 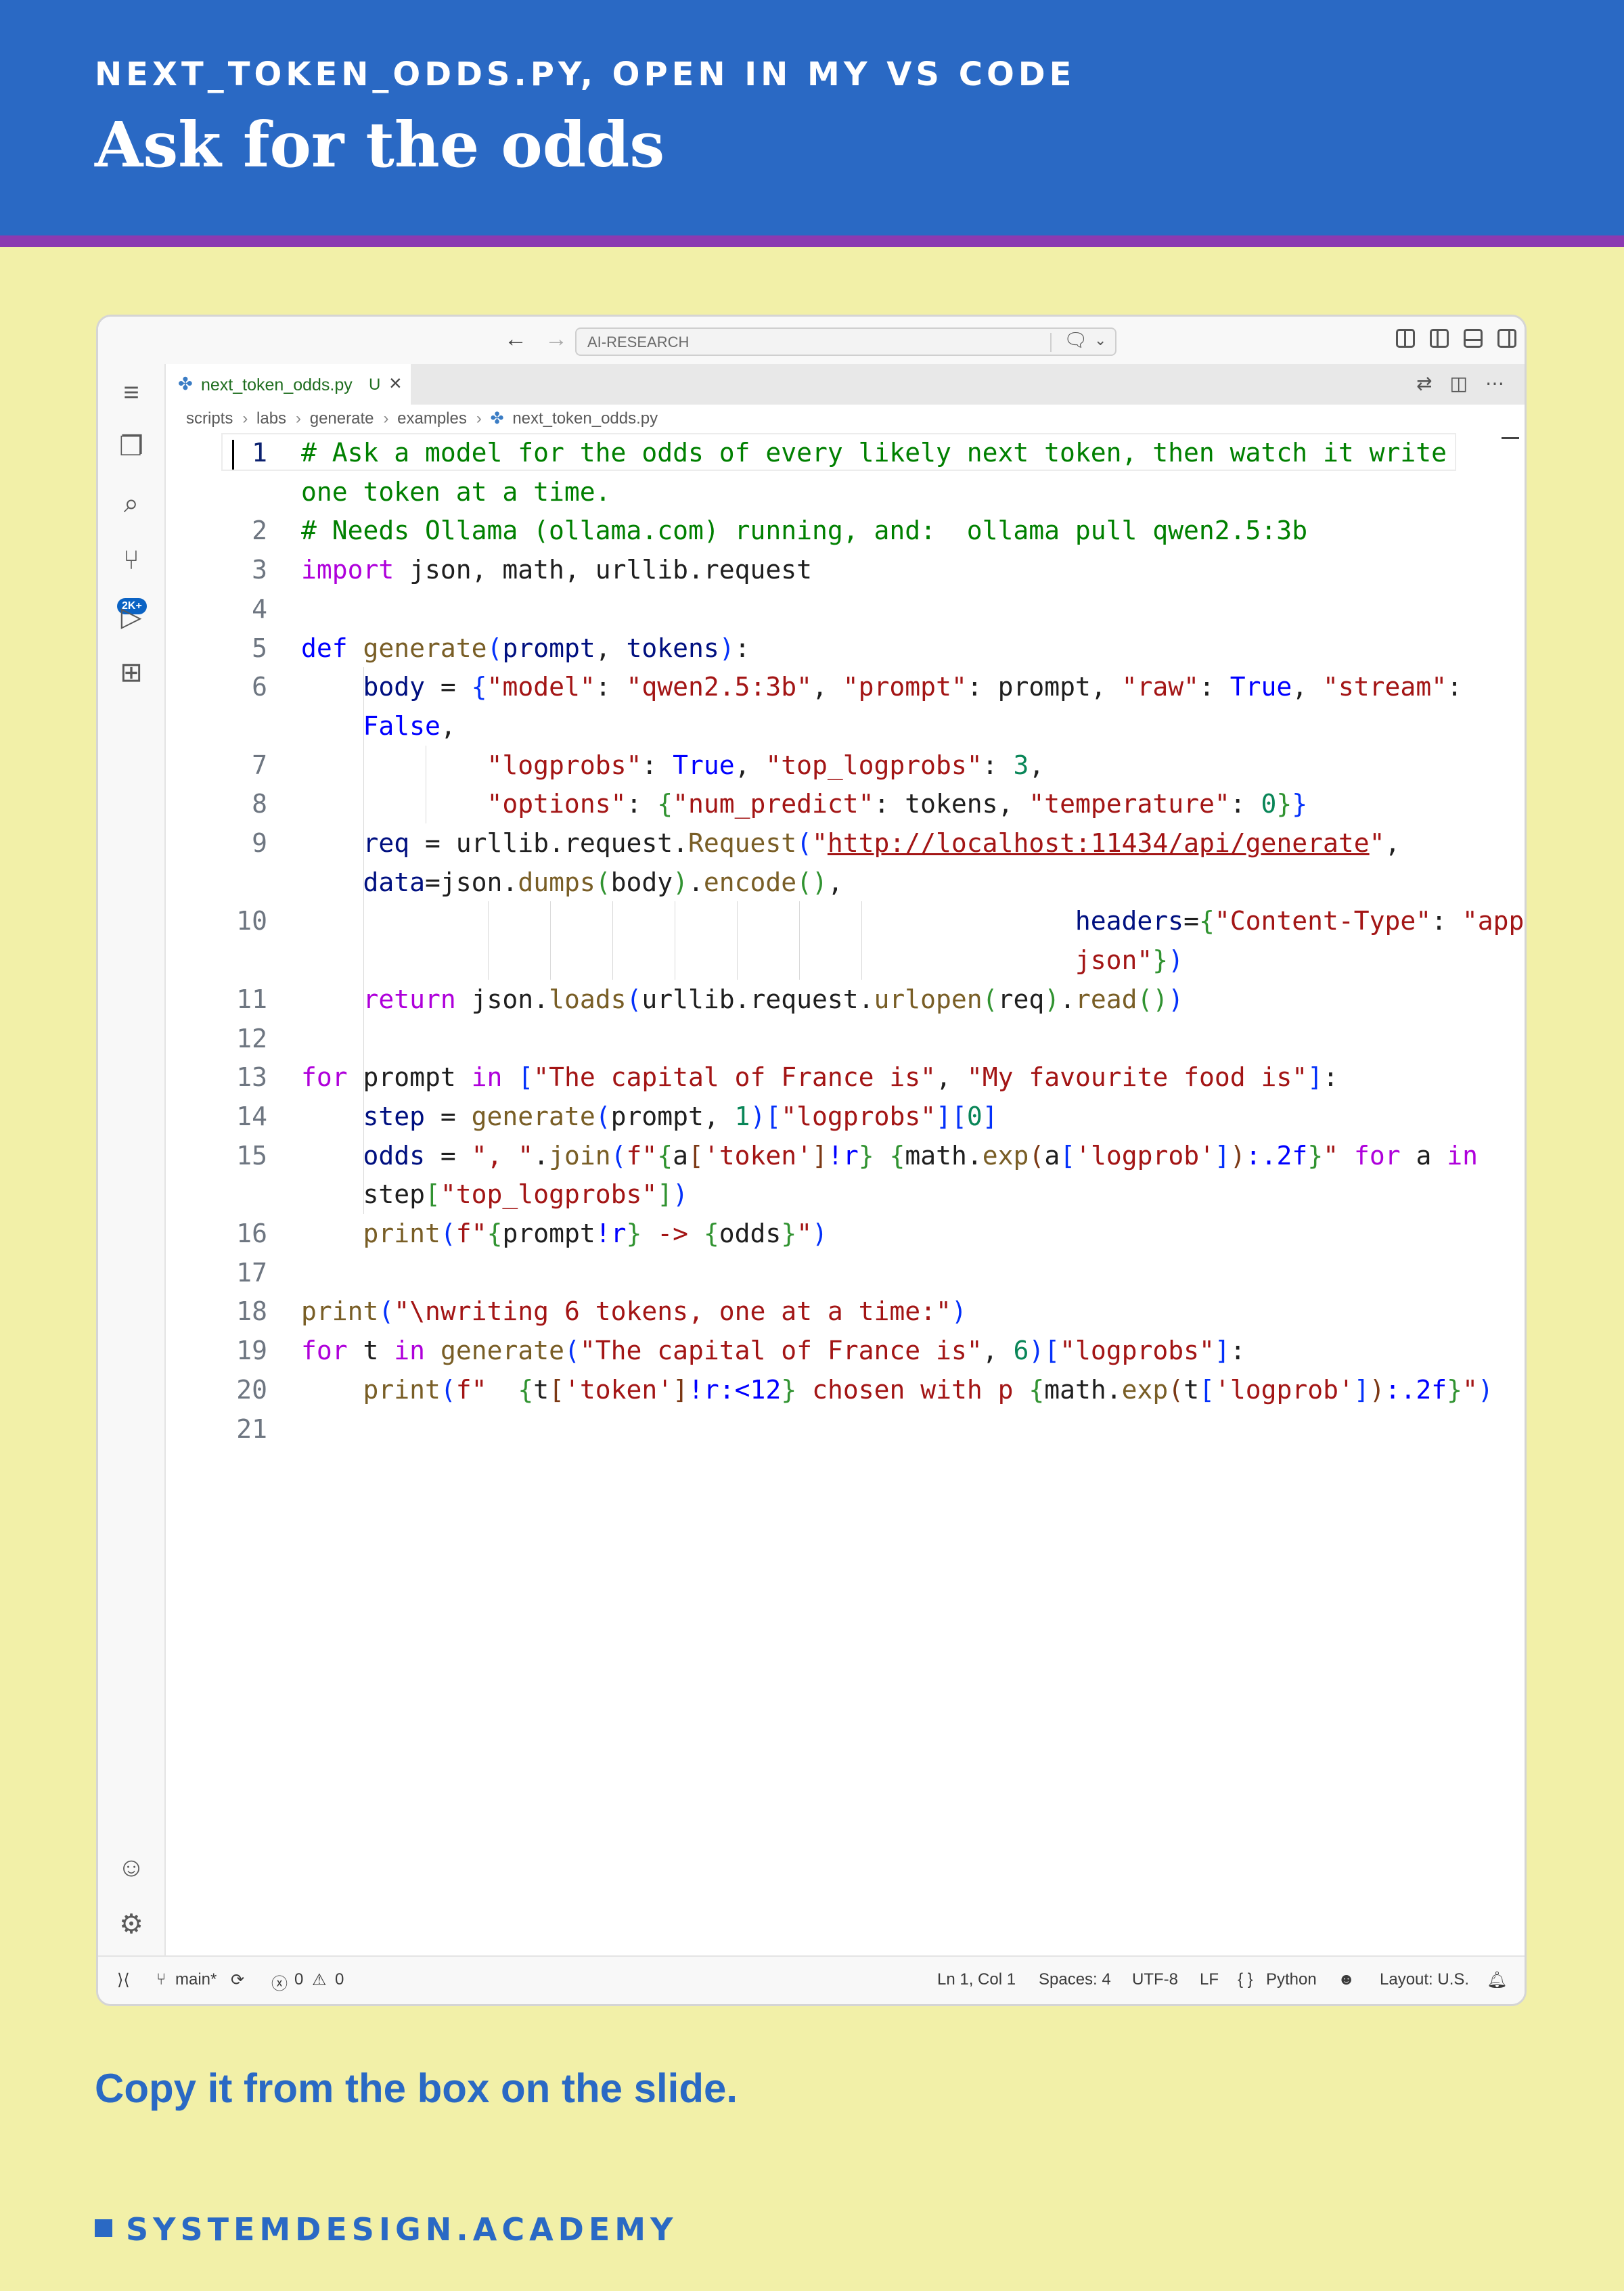 I want to click on compare-changes-icon: ⇄, so click(x=1424, y=383).